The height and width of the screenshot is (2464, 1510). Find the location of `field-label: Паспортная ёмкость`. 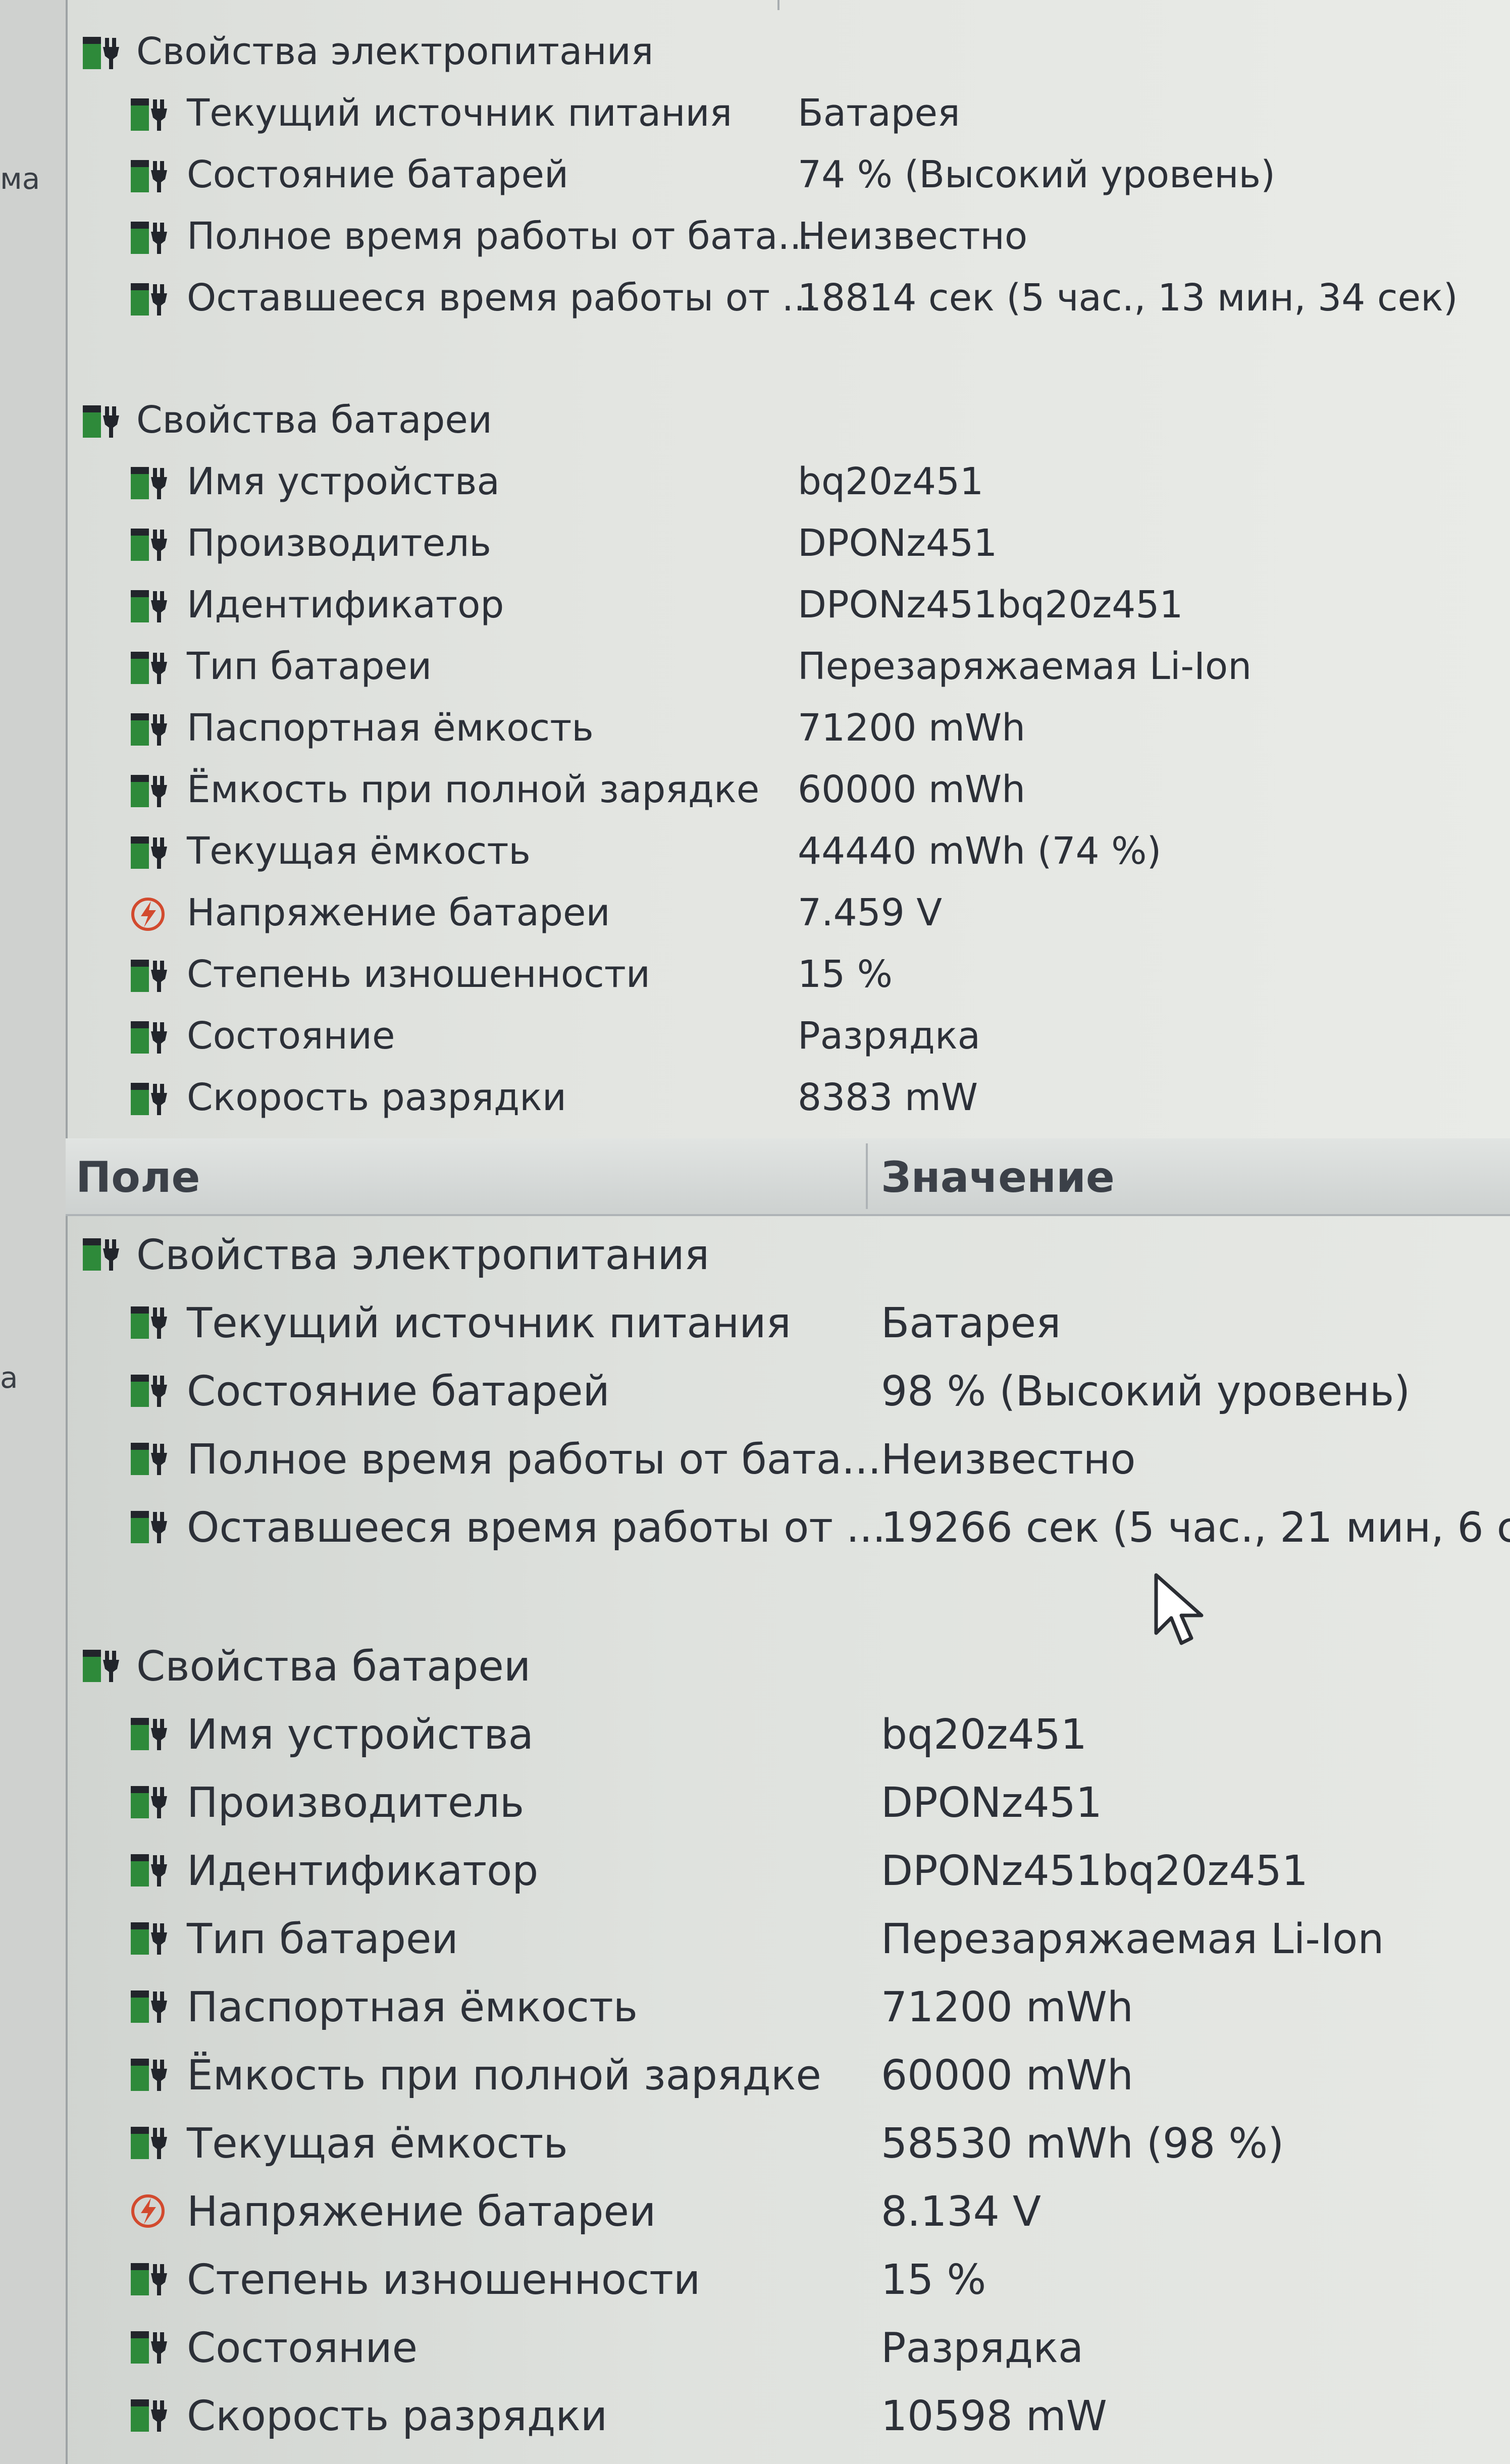

field-label: Паспортная ёмкость is located at coordinates (412, 2007).